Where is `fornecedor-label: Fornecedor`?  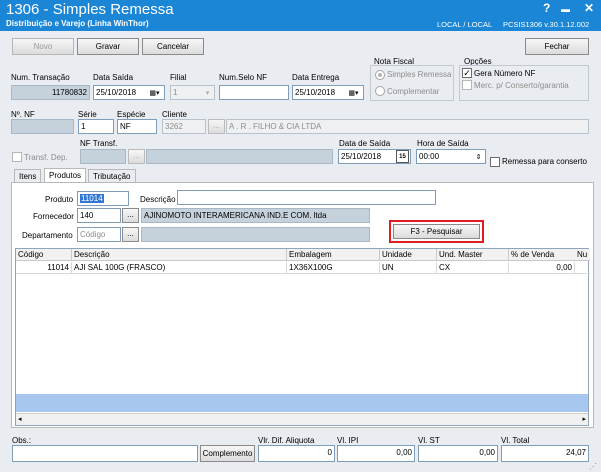 fornecedor-label: Fornecedor is located at coordinates (53, 216).